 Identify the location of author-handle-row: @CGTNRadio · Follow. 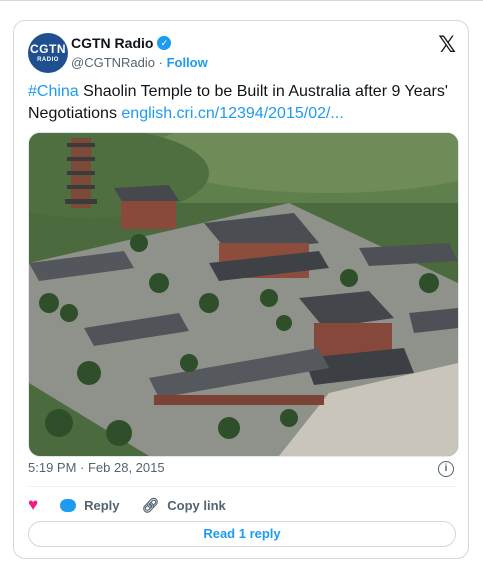
(139, 62).